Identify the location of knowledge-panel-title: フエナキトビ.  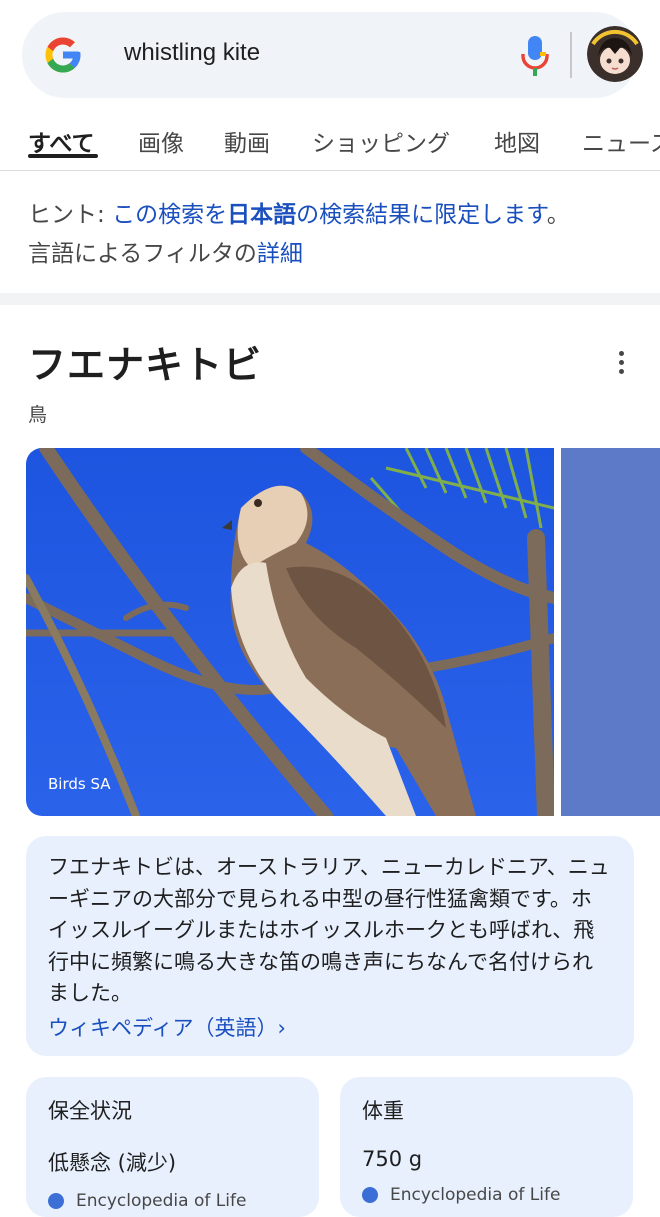
(145, 365).